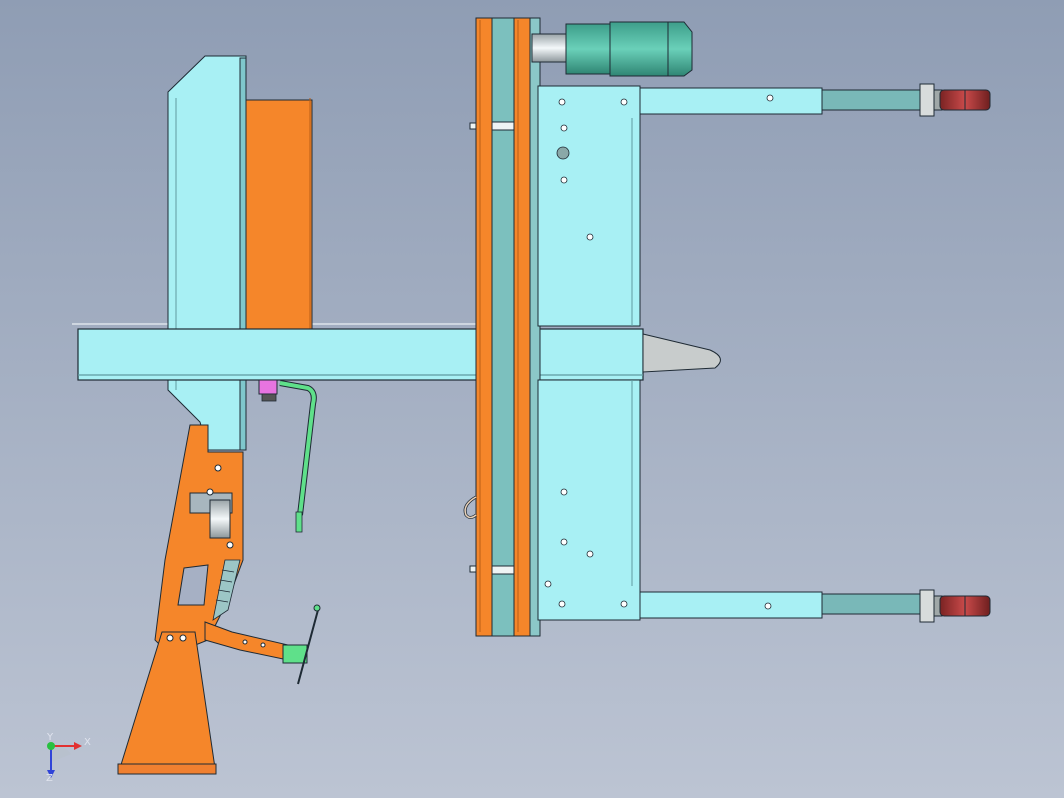 This screenshot has height=798, width=1064. Describe the element at coordinates (49, 778) in the screenshot. I see `axis-z-label: Z` at that location.